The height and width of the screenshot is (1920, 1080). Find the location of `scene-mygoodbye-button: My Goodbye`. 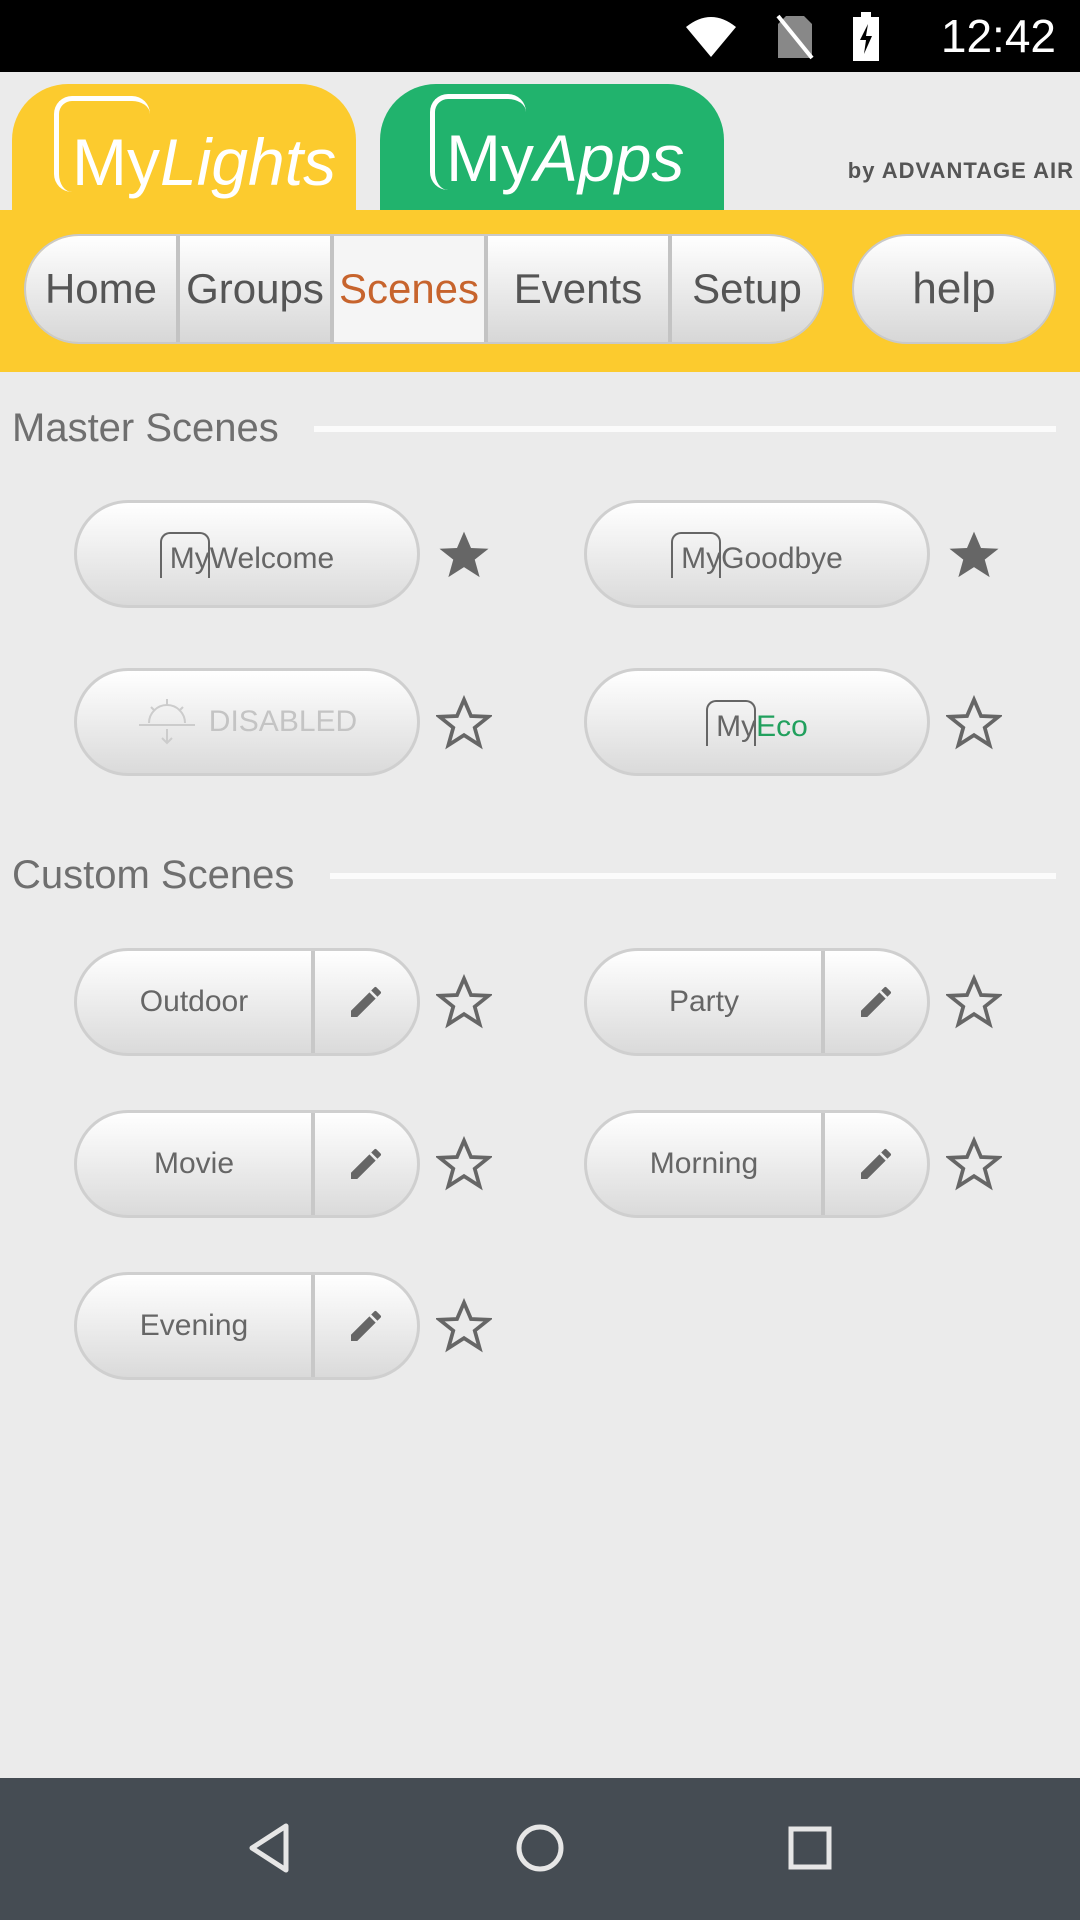

scene-mygoodbye-button: My Goodbye is located at coordinates (757, 554).